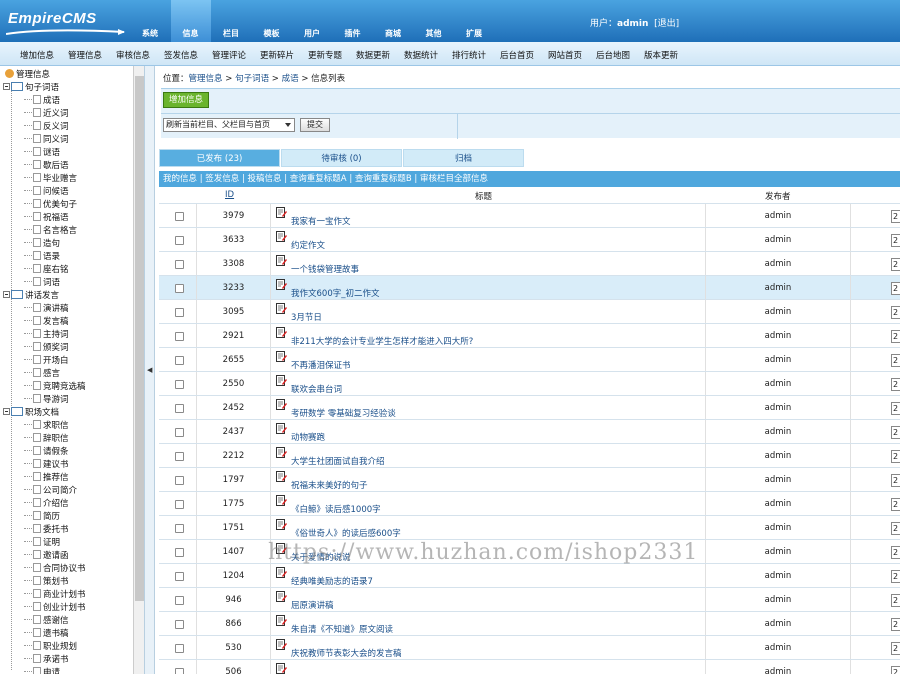  I want to click on tree-item: 策划书, so click(46, 582).